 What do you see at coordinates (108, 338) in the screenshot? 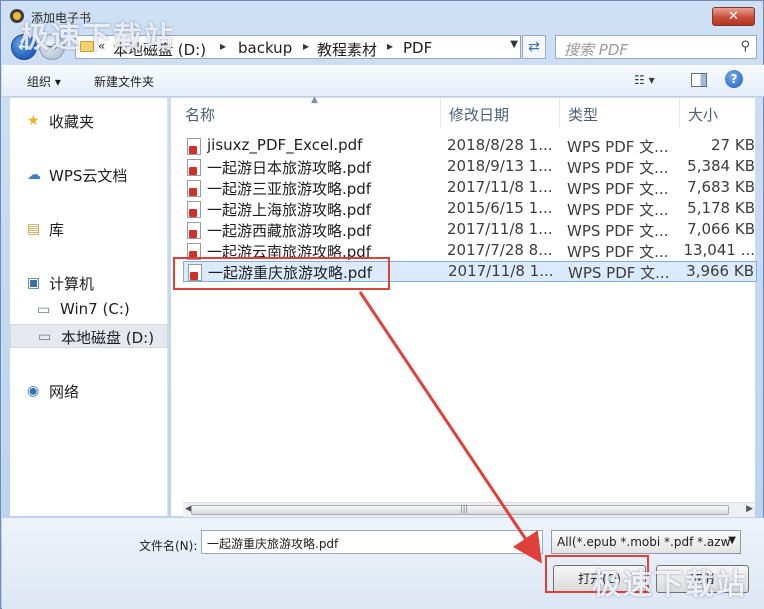
I see `sidebar-item-label: 本地磁盘 (D:)` at bounding box center [108, 338].